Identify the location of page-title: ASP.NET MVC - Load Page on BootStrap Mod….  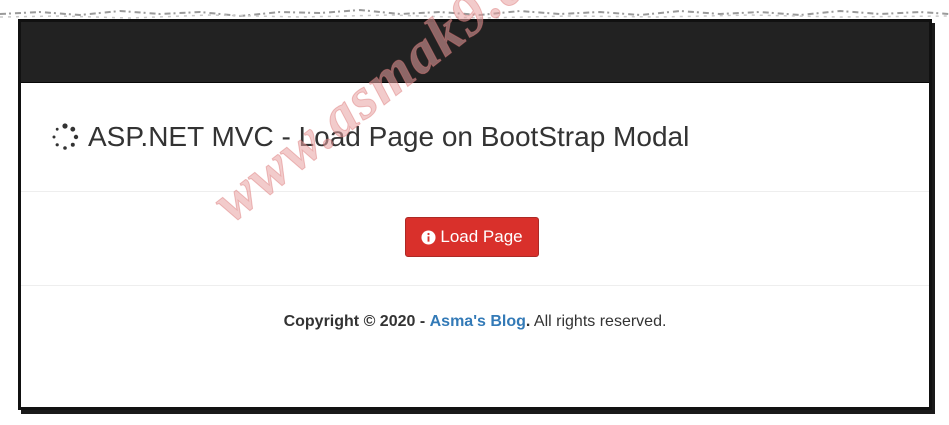
(389, 136).